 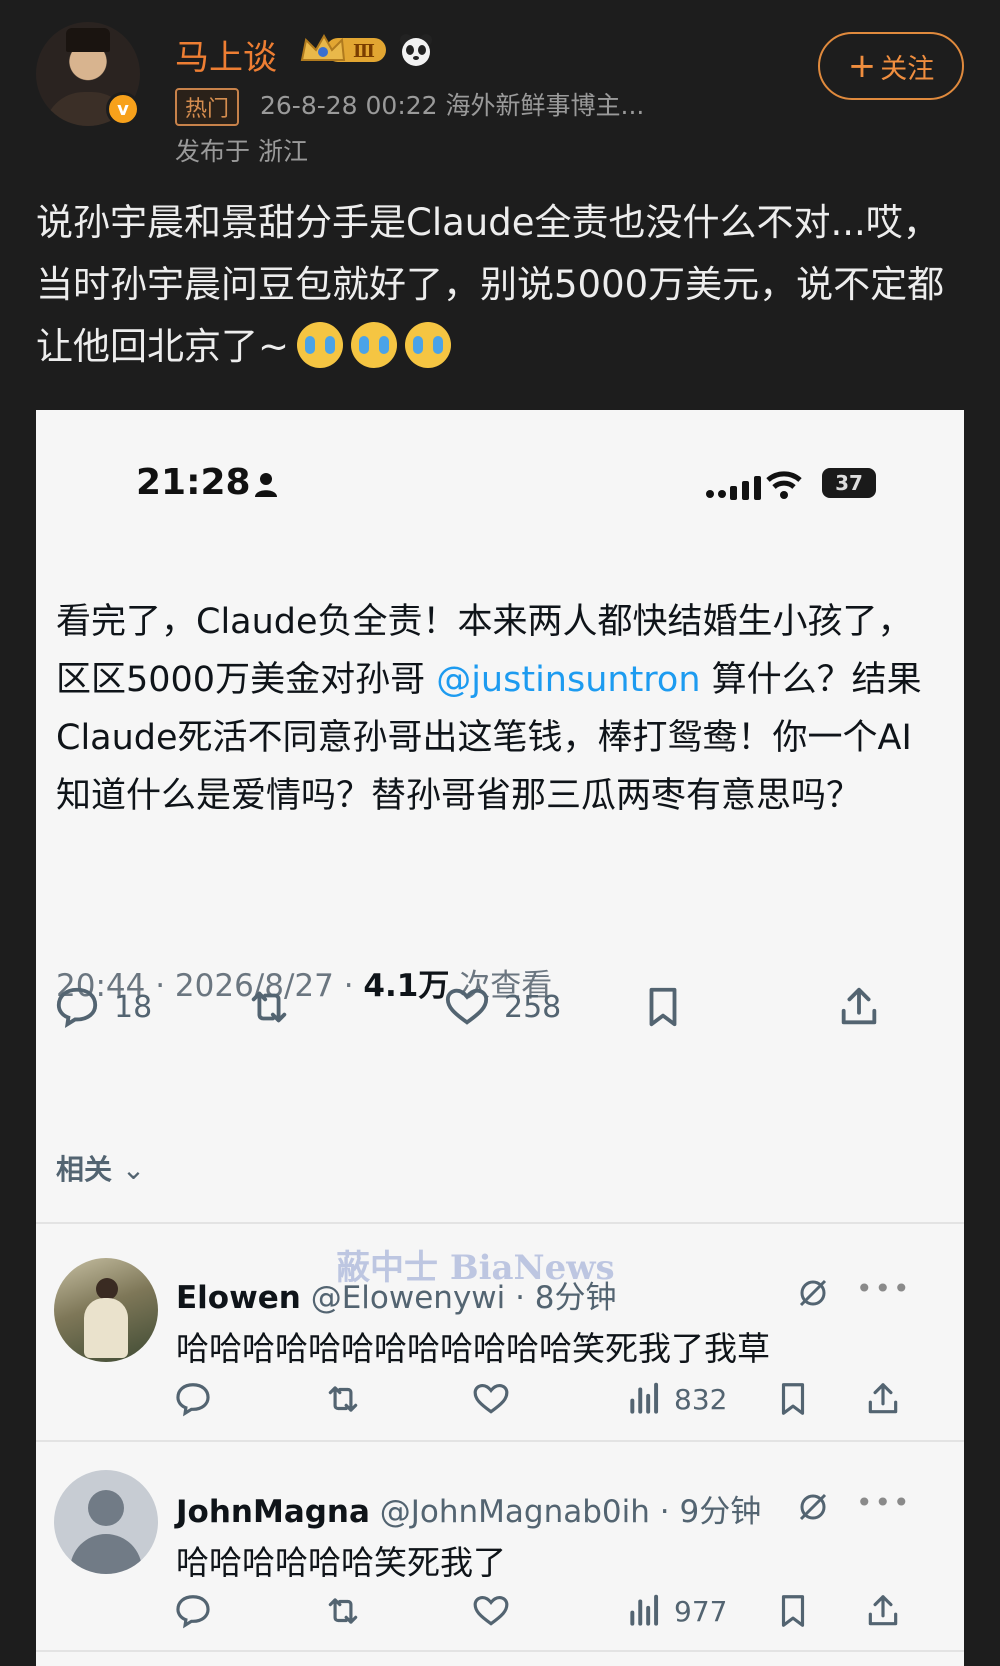 What do you see at coordinates (533, 1007) in the screenshot?
I see `like-count: 258` at bounding box center [533, 1007].